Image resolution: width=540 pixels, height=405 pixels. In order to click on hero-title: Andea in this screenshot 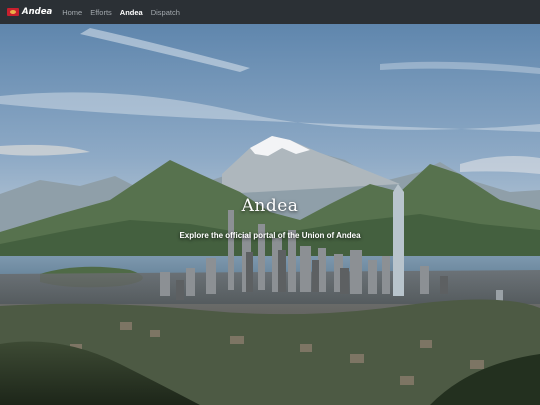, I will do `click(270, 206)`.